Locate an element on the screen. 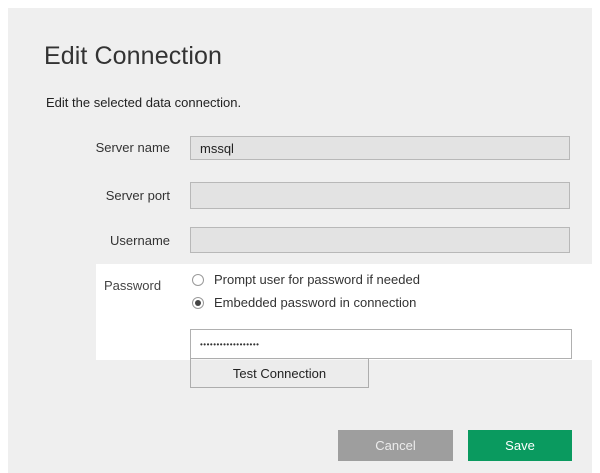 Image resolution: width=600 pixels, height=473 pixels. password-input is located at coordinates (381, 344).